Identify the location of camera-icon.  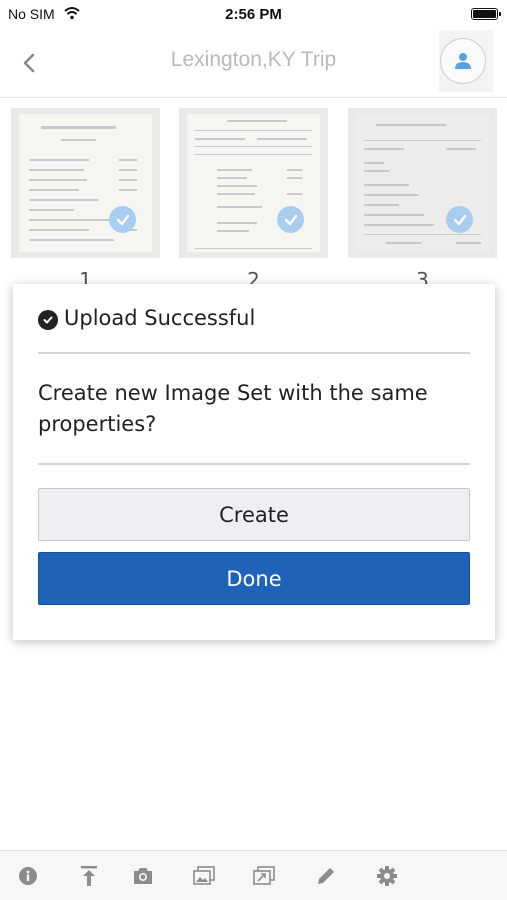
(143, 876).